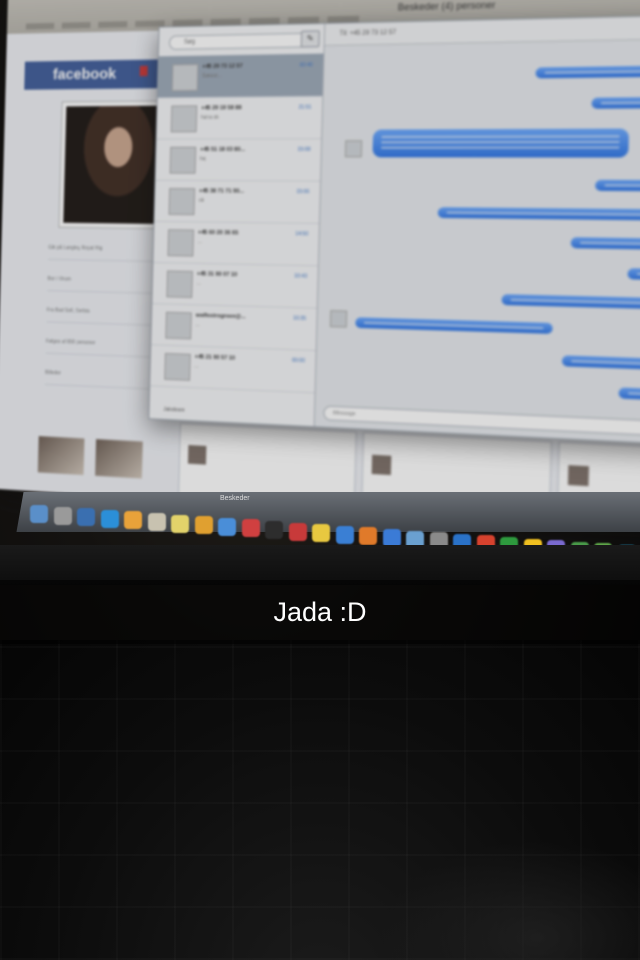 The width and height of the screenshot is (640, 960). Describe the element at coordinates (233, 369) in the screenshot. I see `conversation-item: +45 21 90 57 10 ... 00:00` at that location.